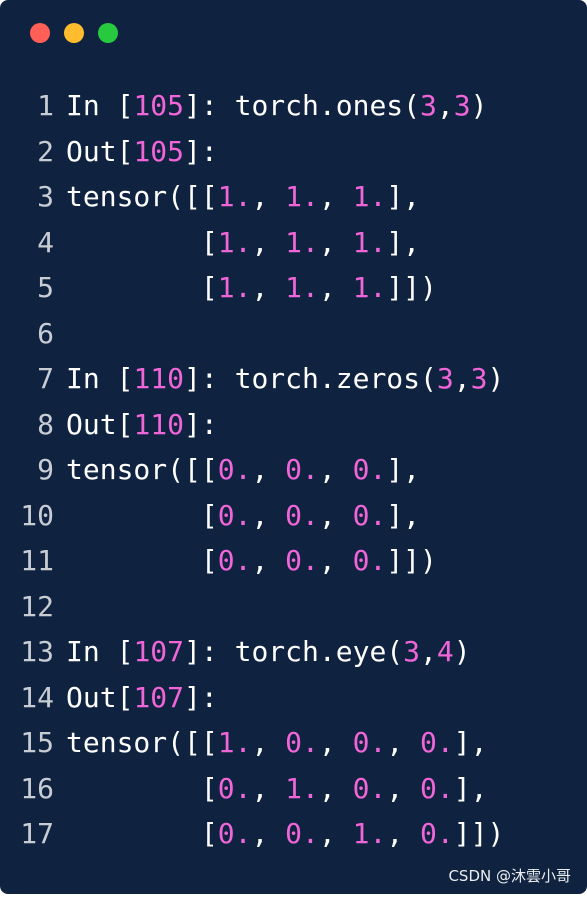 This screenshot has height=900, width=587. What do you see at coordinates (37, 651) in the screenshot?
I see `line-number: 13` at bounding box center [37, 651].